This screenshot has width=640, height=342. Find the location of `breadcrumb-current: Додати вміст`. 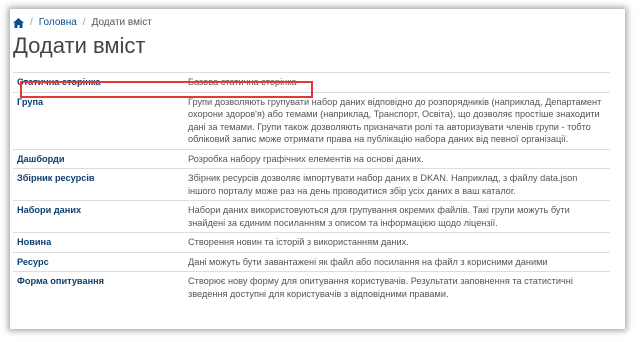

breadcrumb-current: Додати вміст is located at coordinates (121, 22).